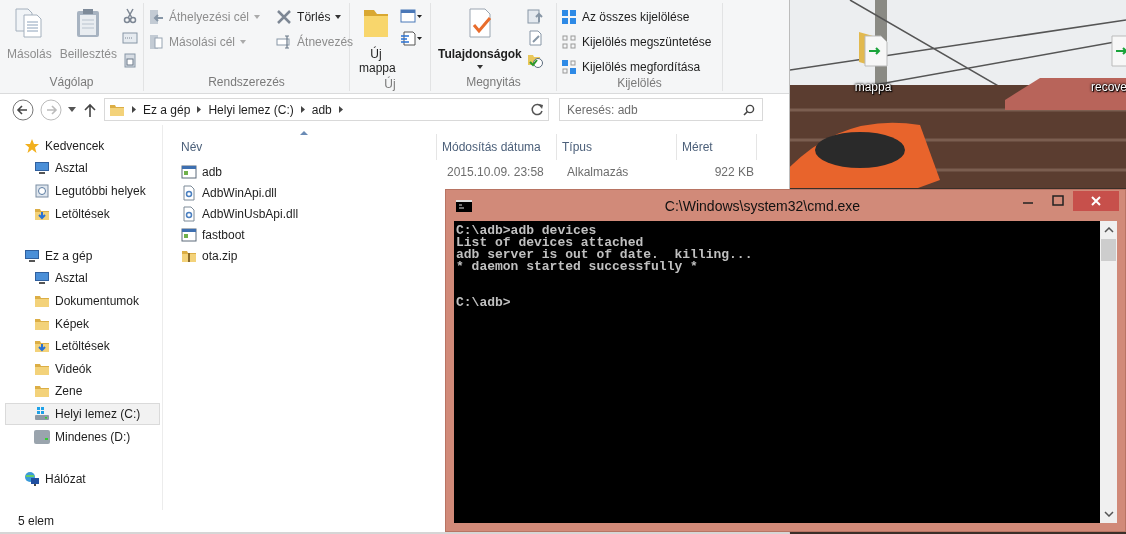 Image resolution: width=1126 pixels, height=534 pixels. What do you see at coordinates (212, 171) in the screenshot?
I see `file-name: adb` at bounding box center [212, 171].